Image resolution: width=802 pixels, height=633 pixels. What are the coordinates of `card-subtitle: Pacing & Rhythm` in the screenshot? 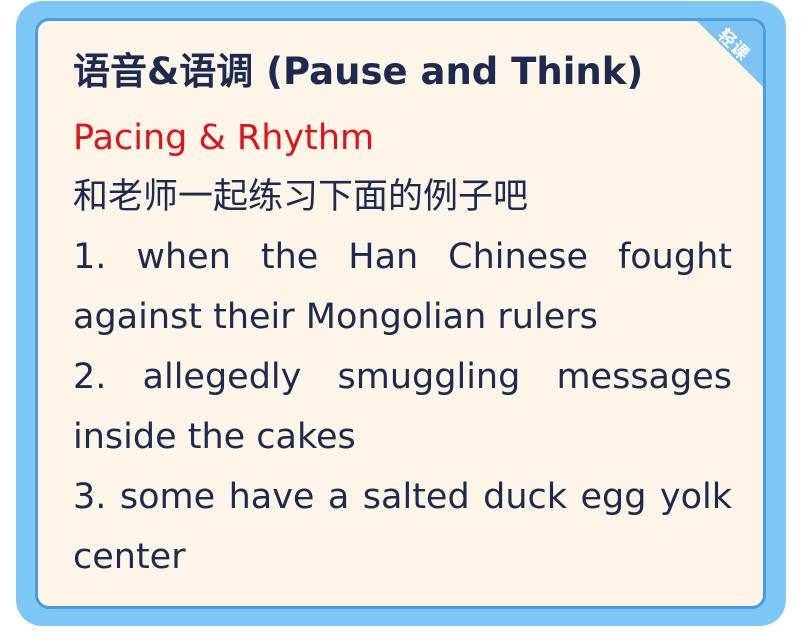 It's located at (224, 138).